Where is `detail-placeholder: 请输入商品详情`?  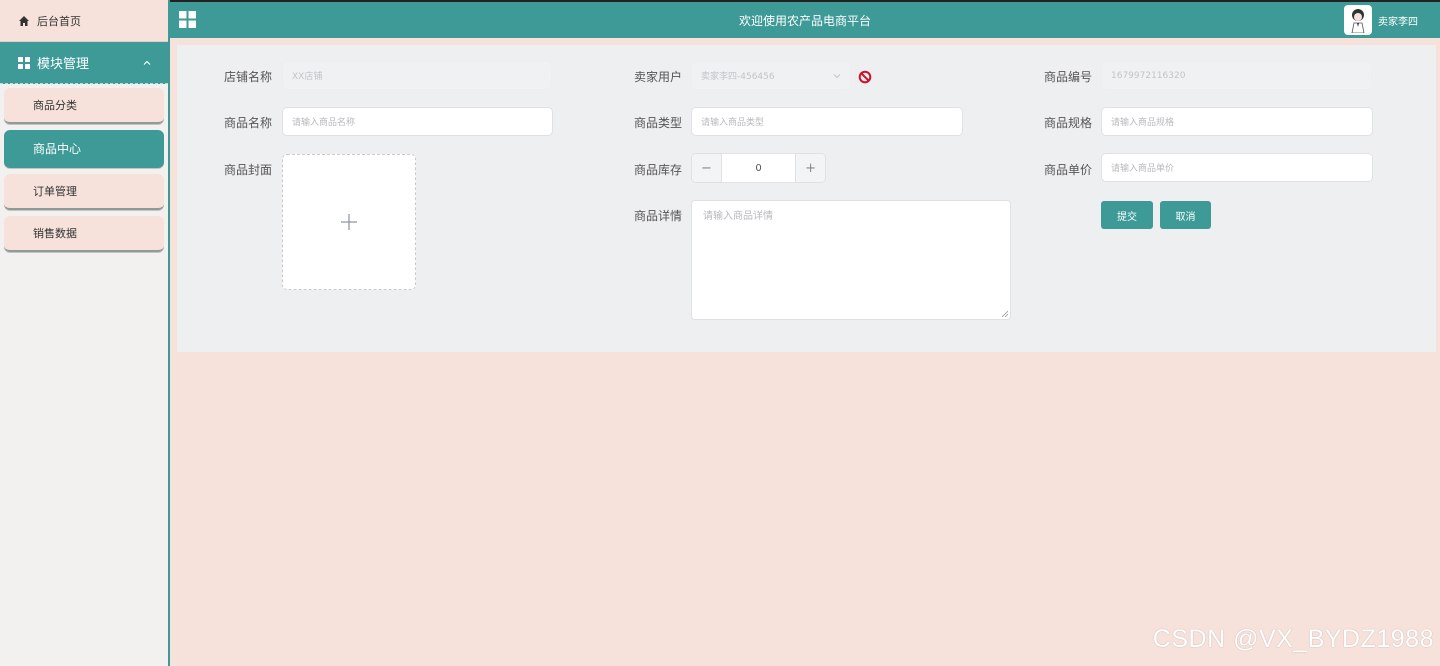 detail-placeholder: 请输入商品详情 is located at coordinates (738, 216).